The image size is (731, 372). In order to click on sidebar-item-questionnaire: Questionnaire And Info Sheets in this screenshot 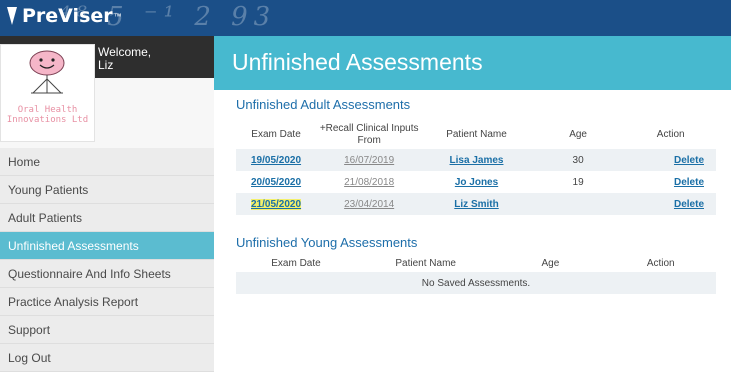, I will do `click(107, 274)`.